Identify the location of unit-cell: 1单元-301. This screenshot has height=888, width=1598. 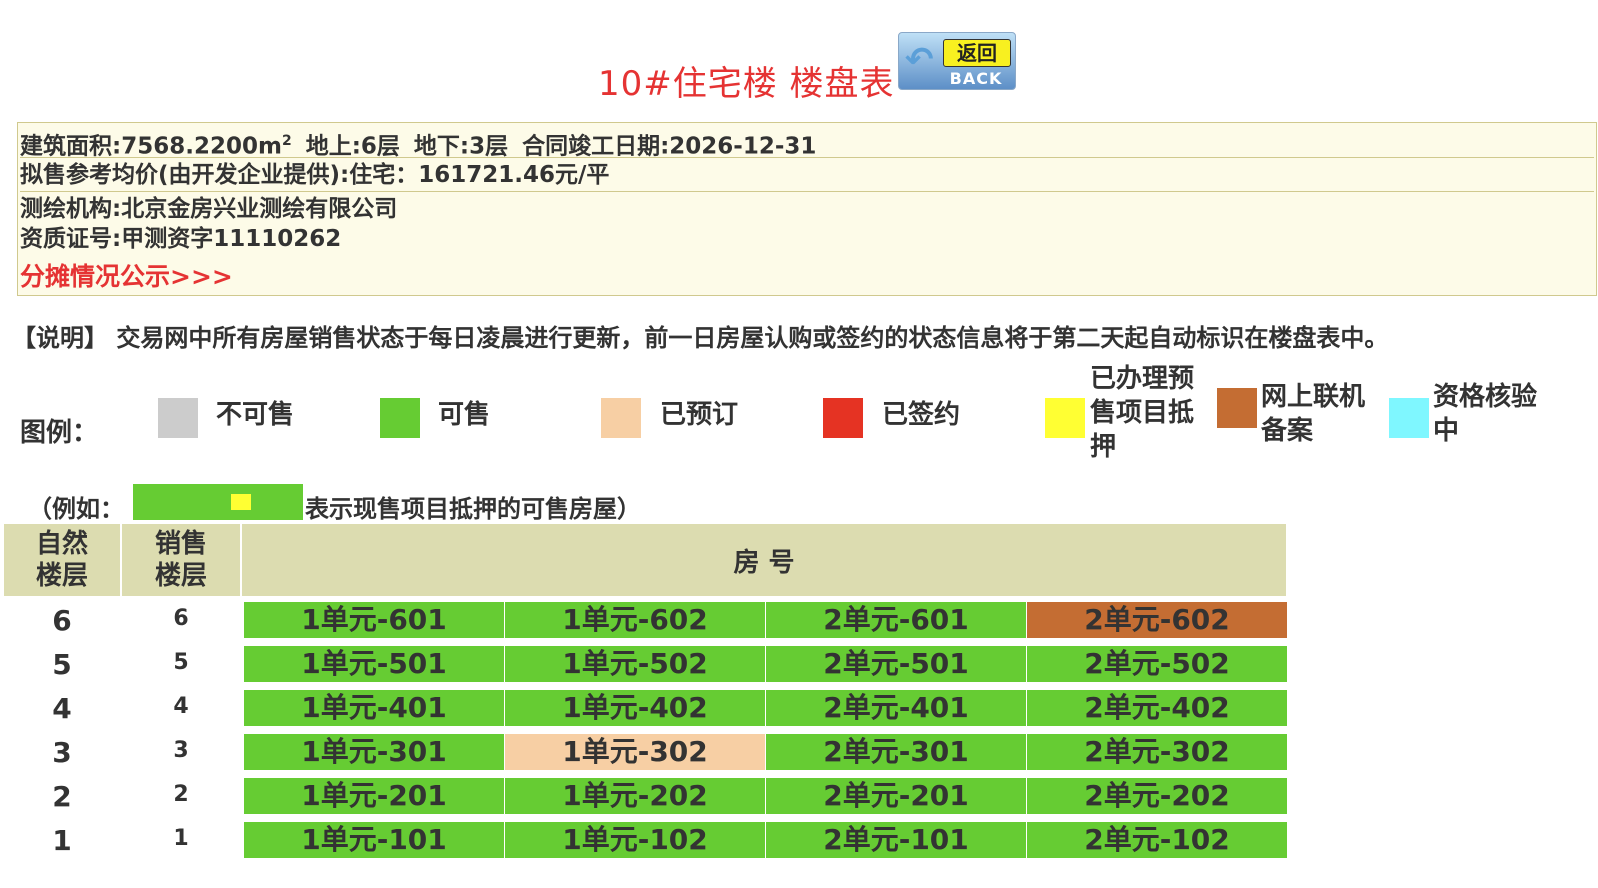
(374, 752).